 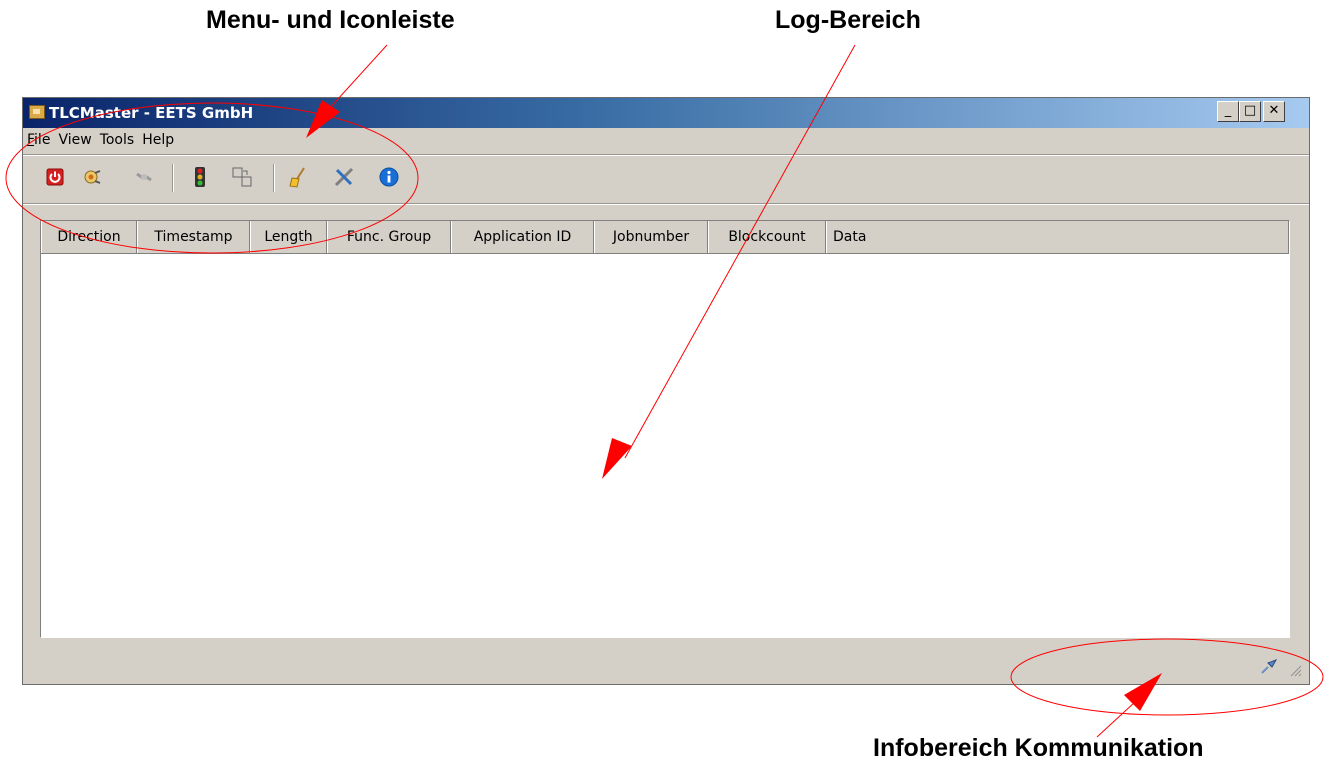 What do you see at coordinates (298, 177) in the screenshot?
I see `broom-icon` at bounding box center [298, 177].